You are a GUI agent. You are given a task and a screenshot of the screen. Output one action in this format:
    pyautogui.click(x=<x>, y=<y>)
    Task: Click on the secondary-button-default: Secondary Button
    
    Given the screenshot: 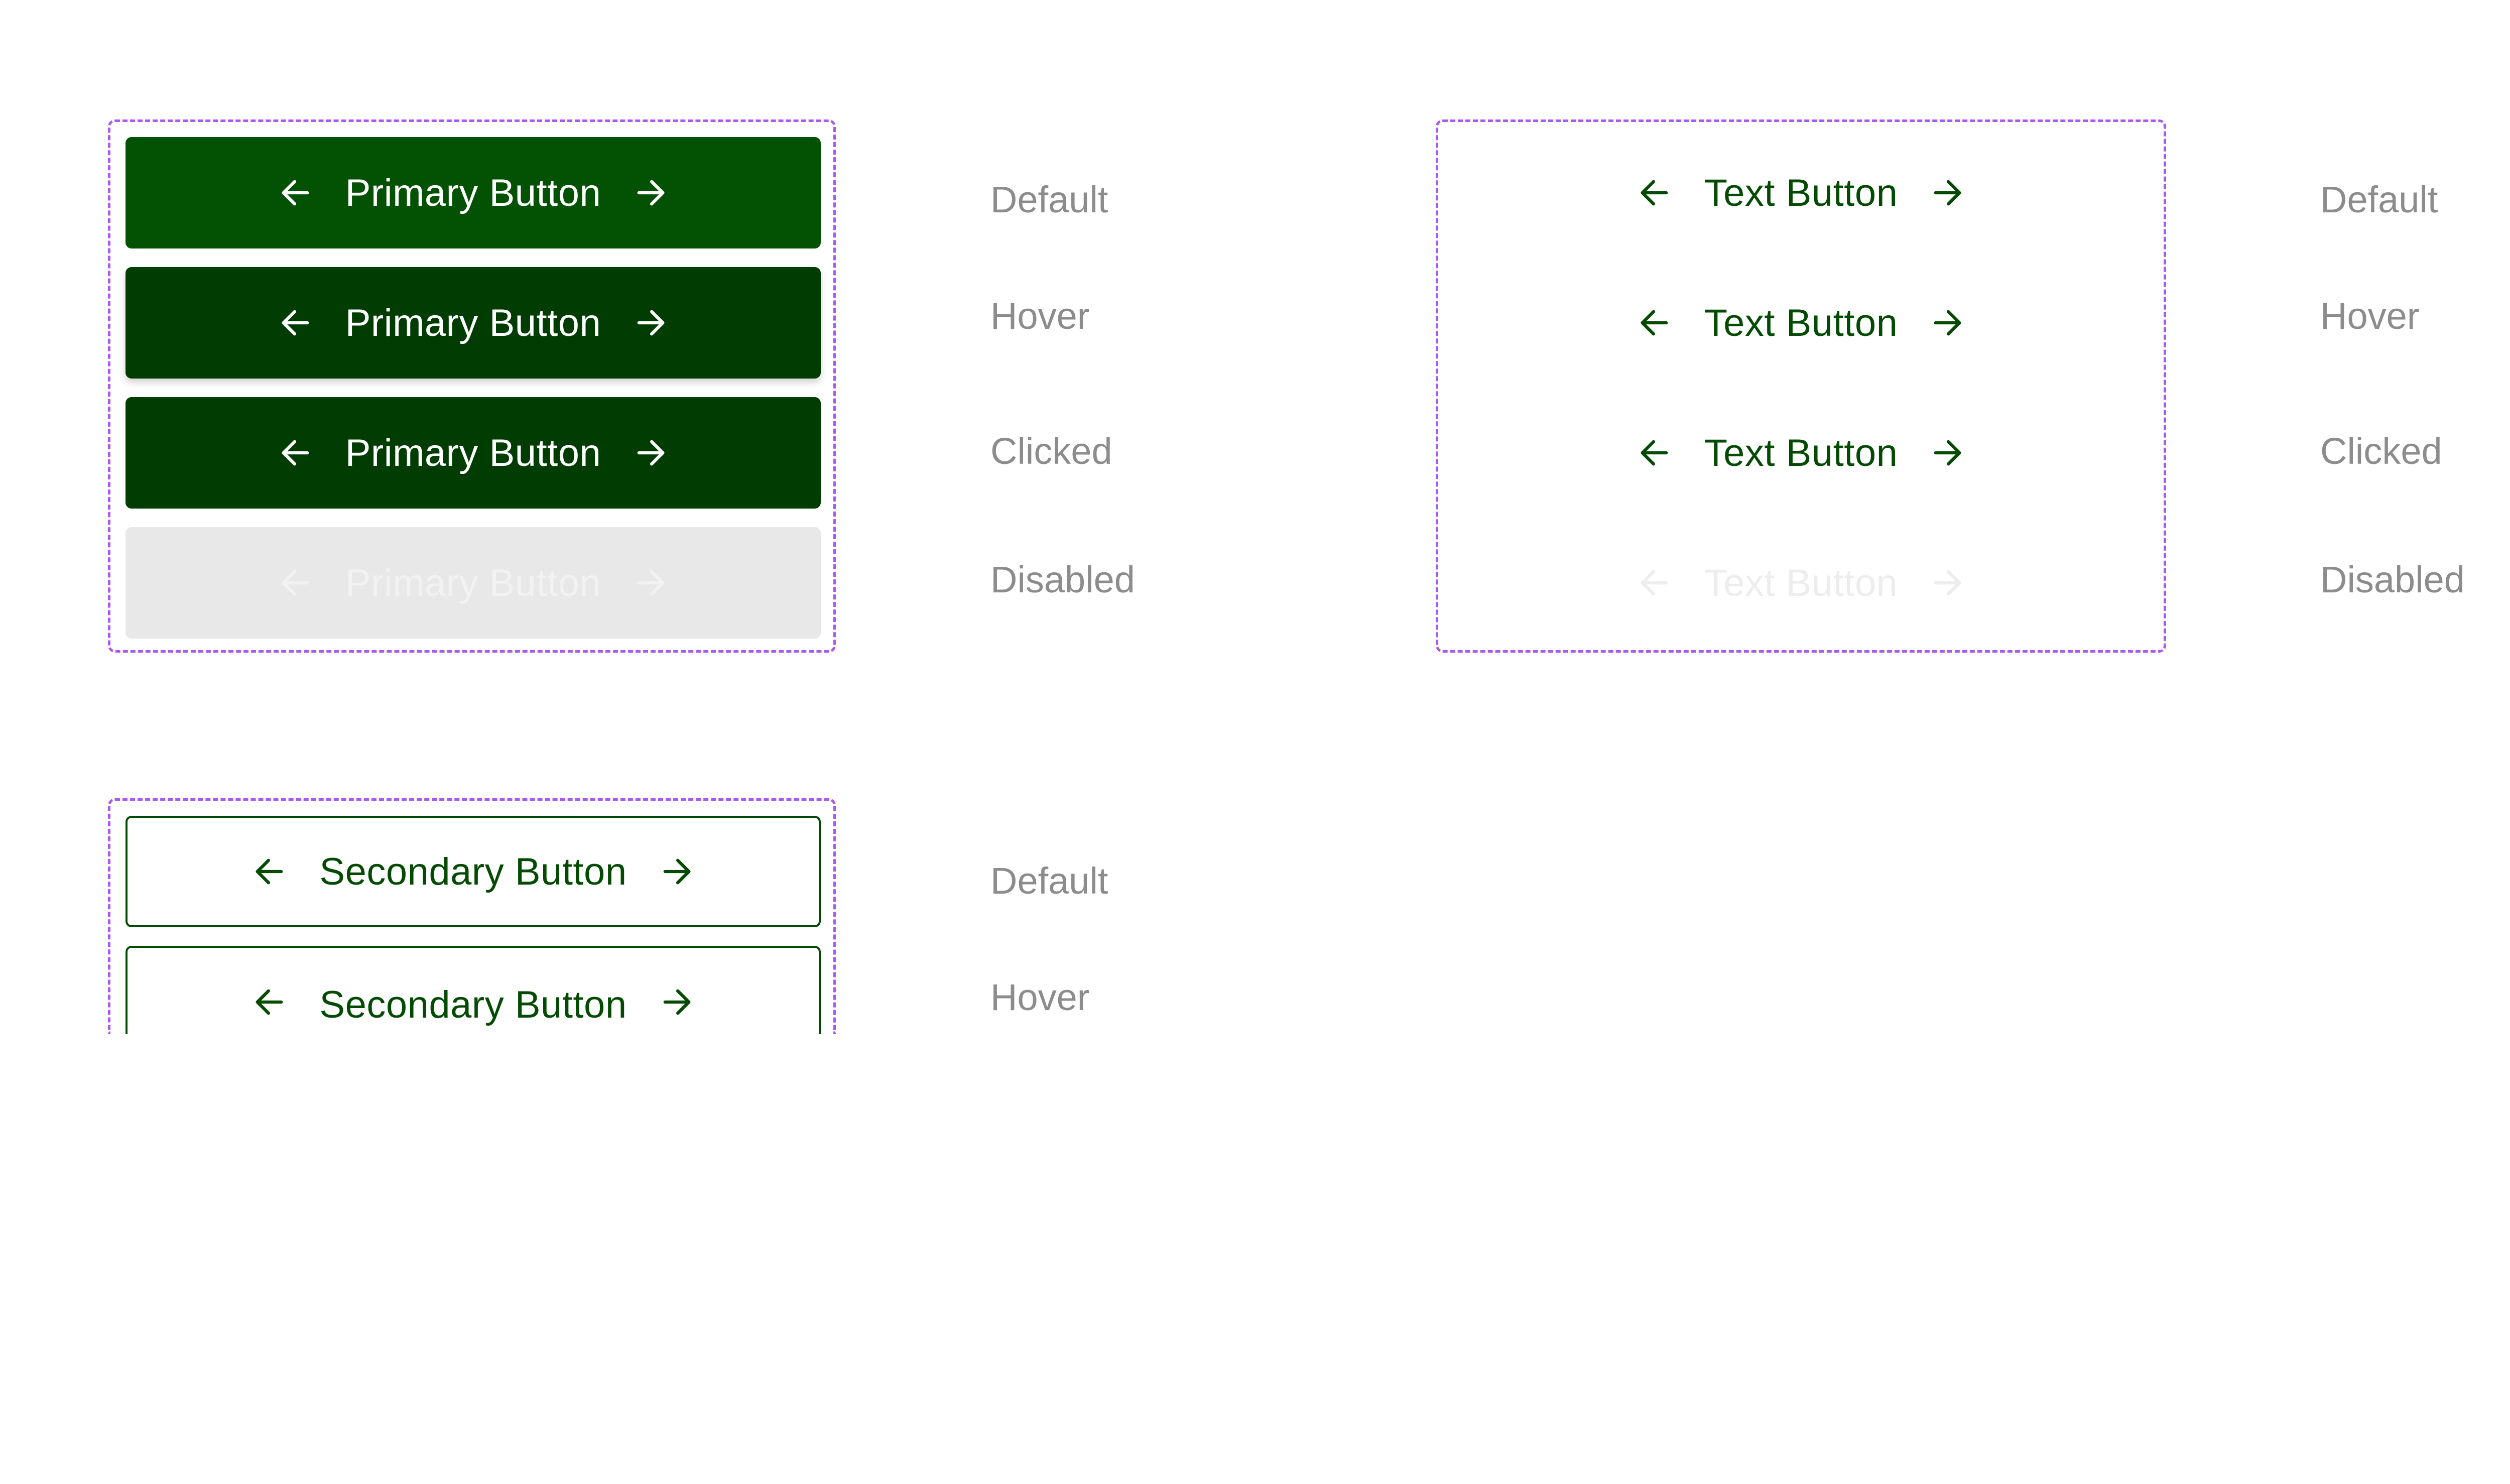 What is the action you would take?
    pyautogui.click(x=473, y=871)
    